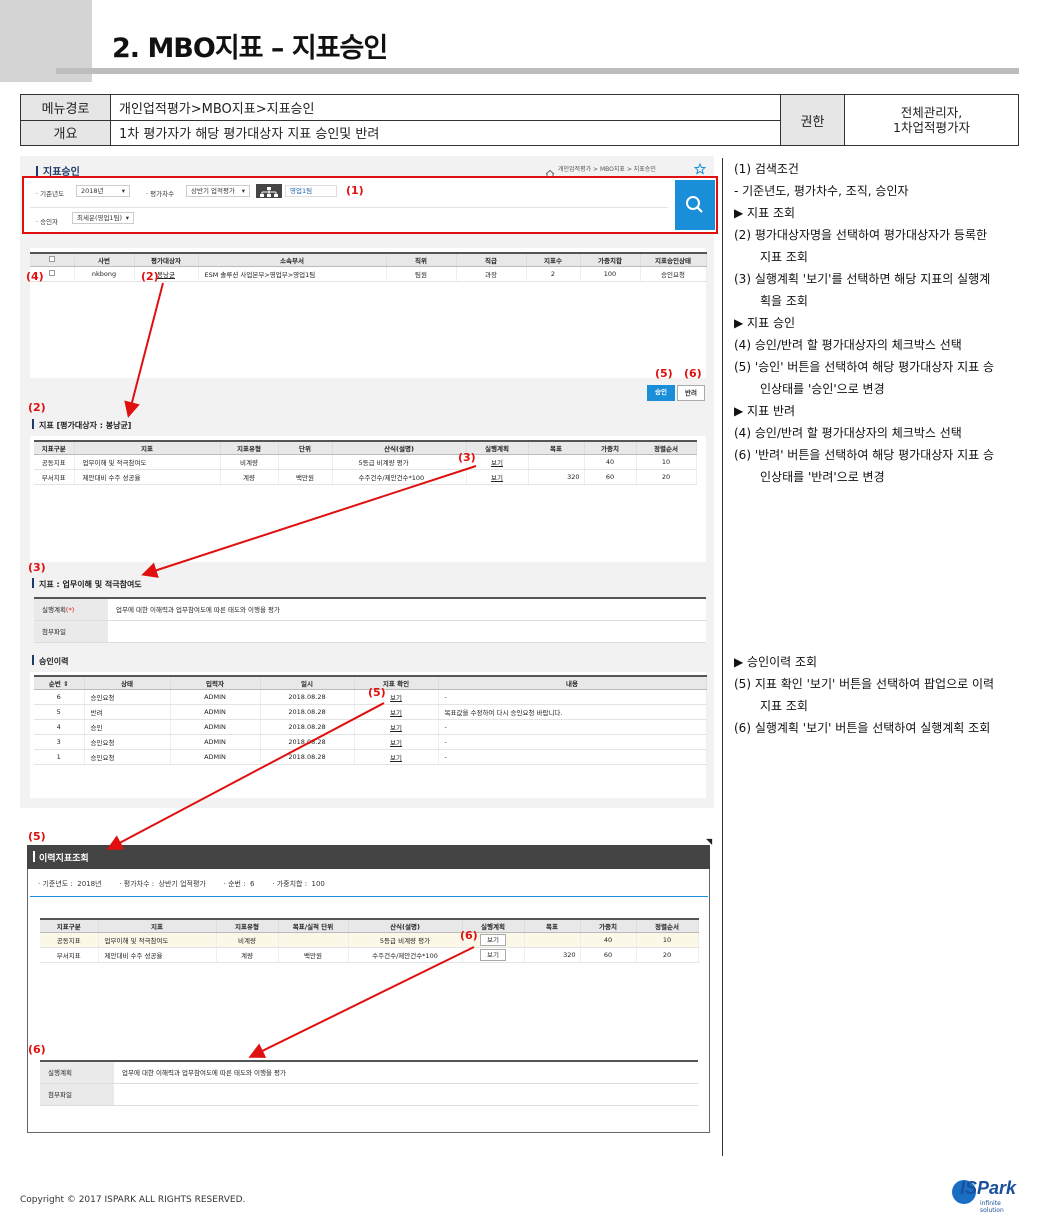 The image size is (1040, 1214). I want to click on star-icon, so click(700, 167).